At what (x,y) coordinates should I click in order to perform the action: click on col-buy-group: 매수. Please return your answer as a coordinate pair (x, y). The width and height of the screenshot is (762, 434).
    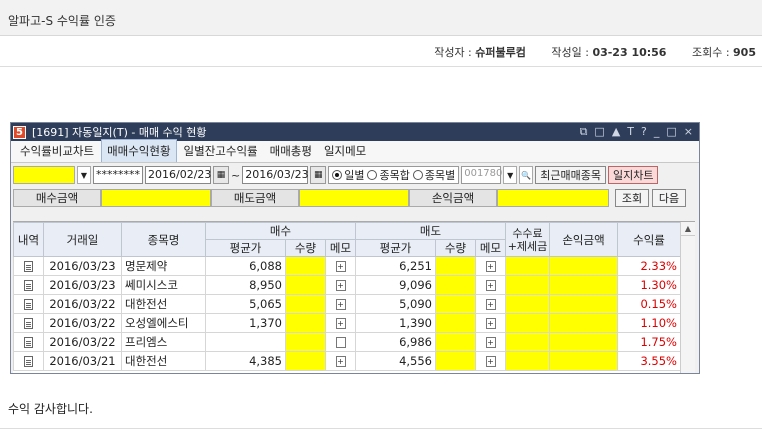
    Looking at the image, I should click on (280, 231).